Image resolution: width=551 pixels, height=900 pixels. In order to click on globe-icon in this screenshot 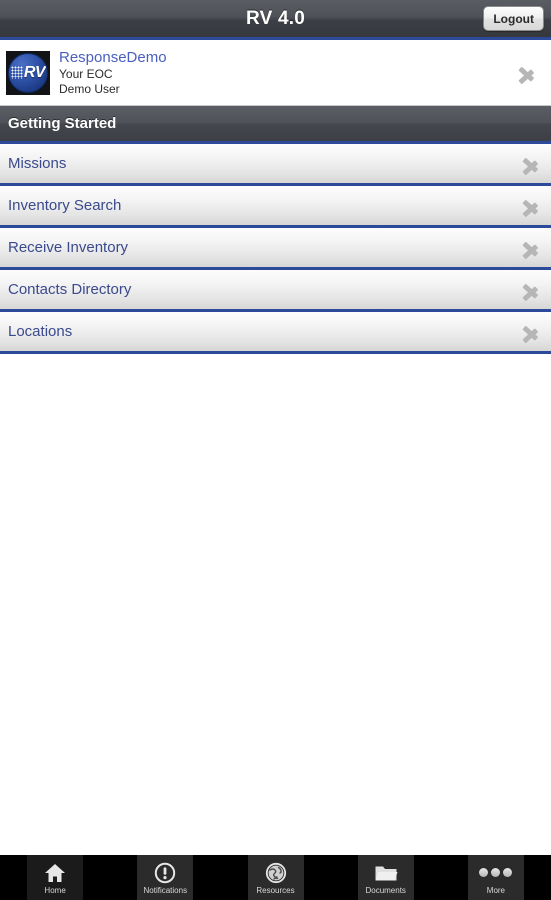, I will do `click(276, 873)`.